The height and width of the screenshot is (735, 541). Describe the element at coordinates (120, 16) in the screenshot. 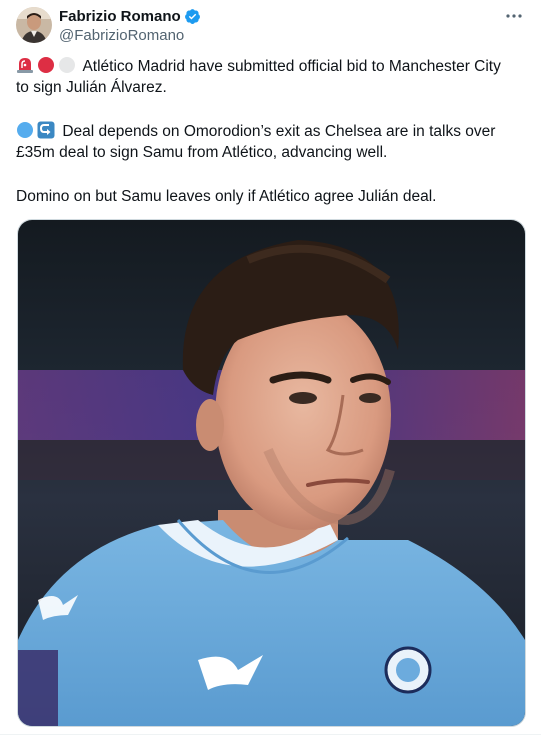

I see `author-name: Fabrizio Romano` at that location.